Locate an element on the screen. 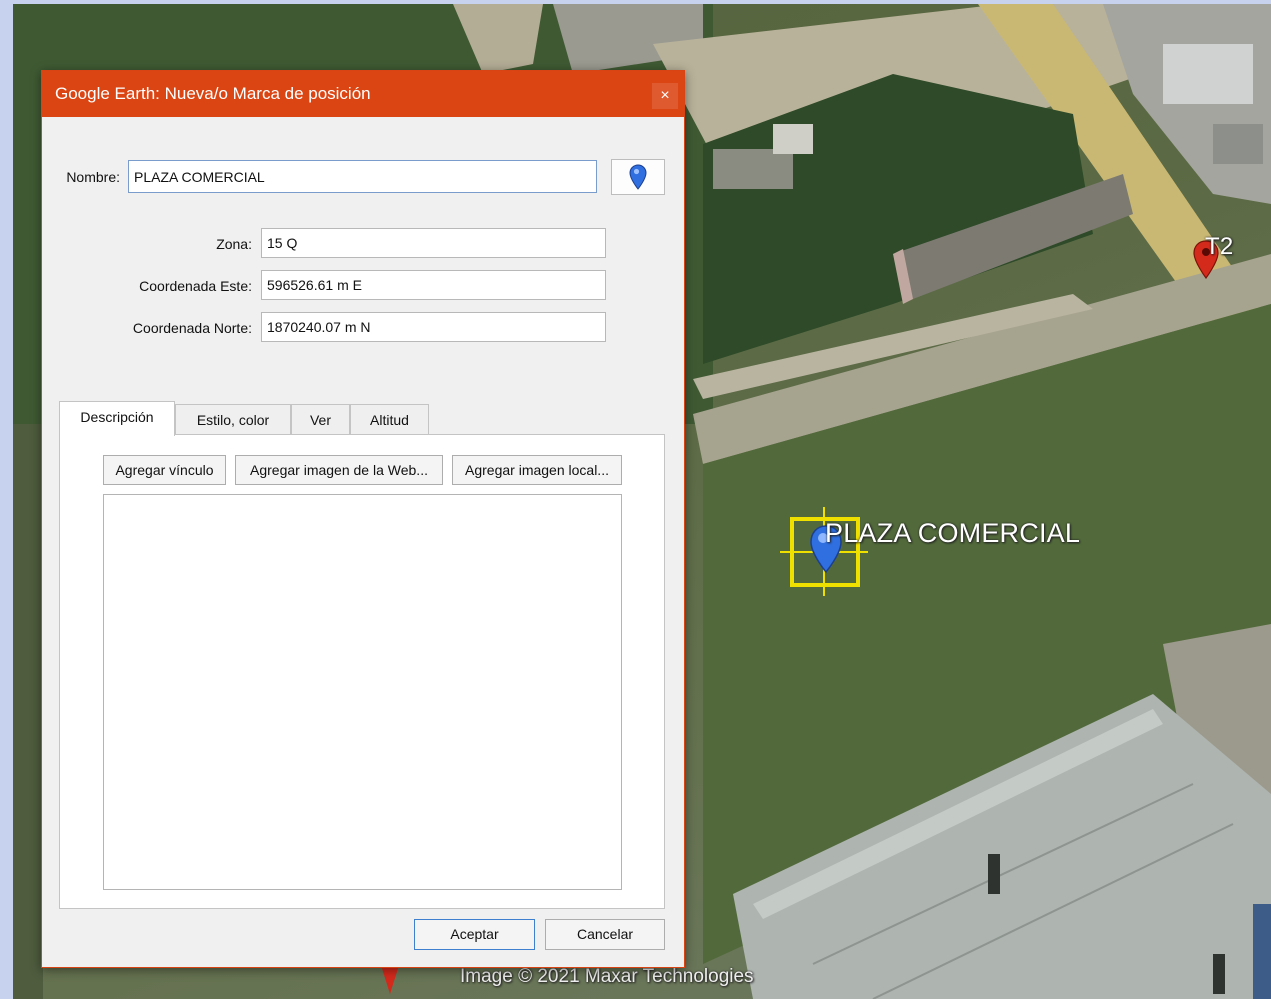  add-link-button: Agregar vínculo is located at coordinates (164, 470).